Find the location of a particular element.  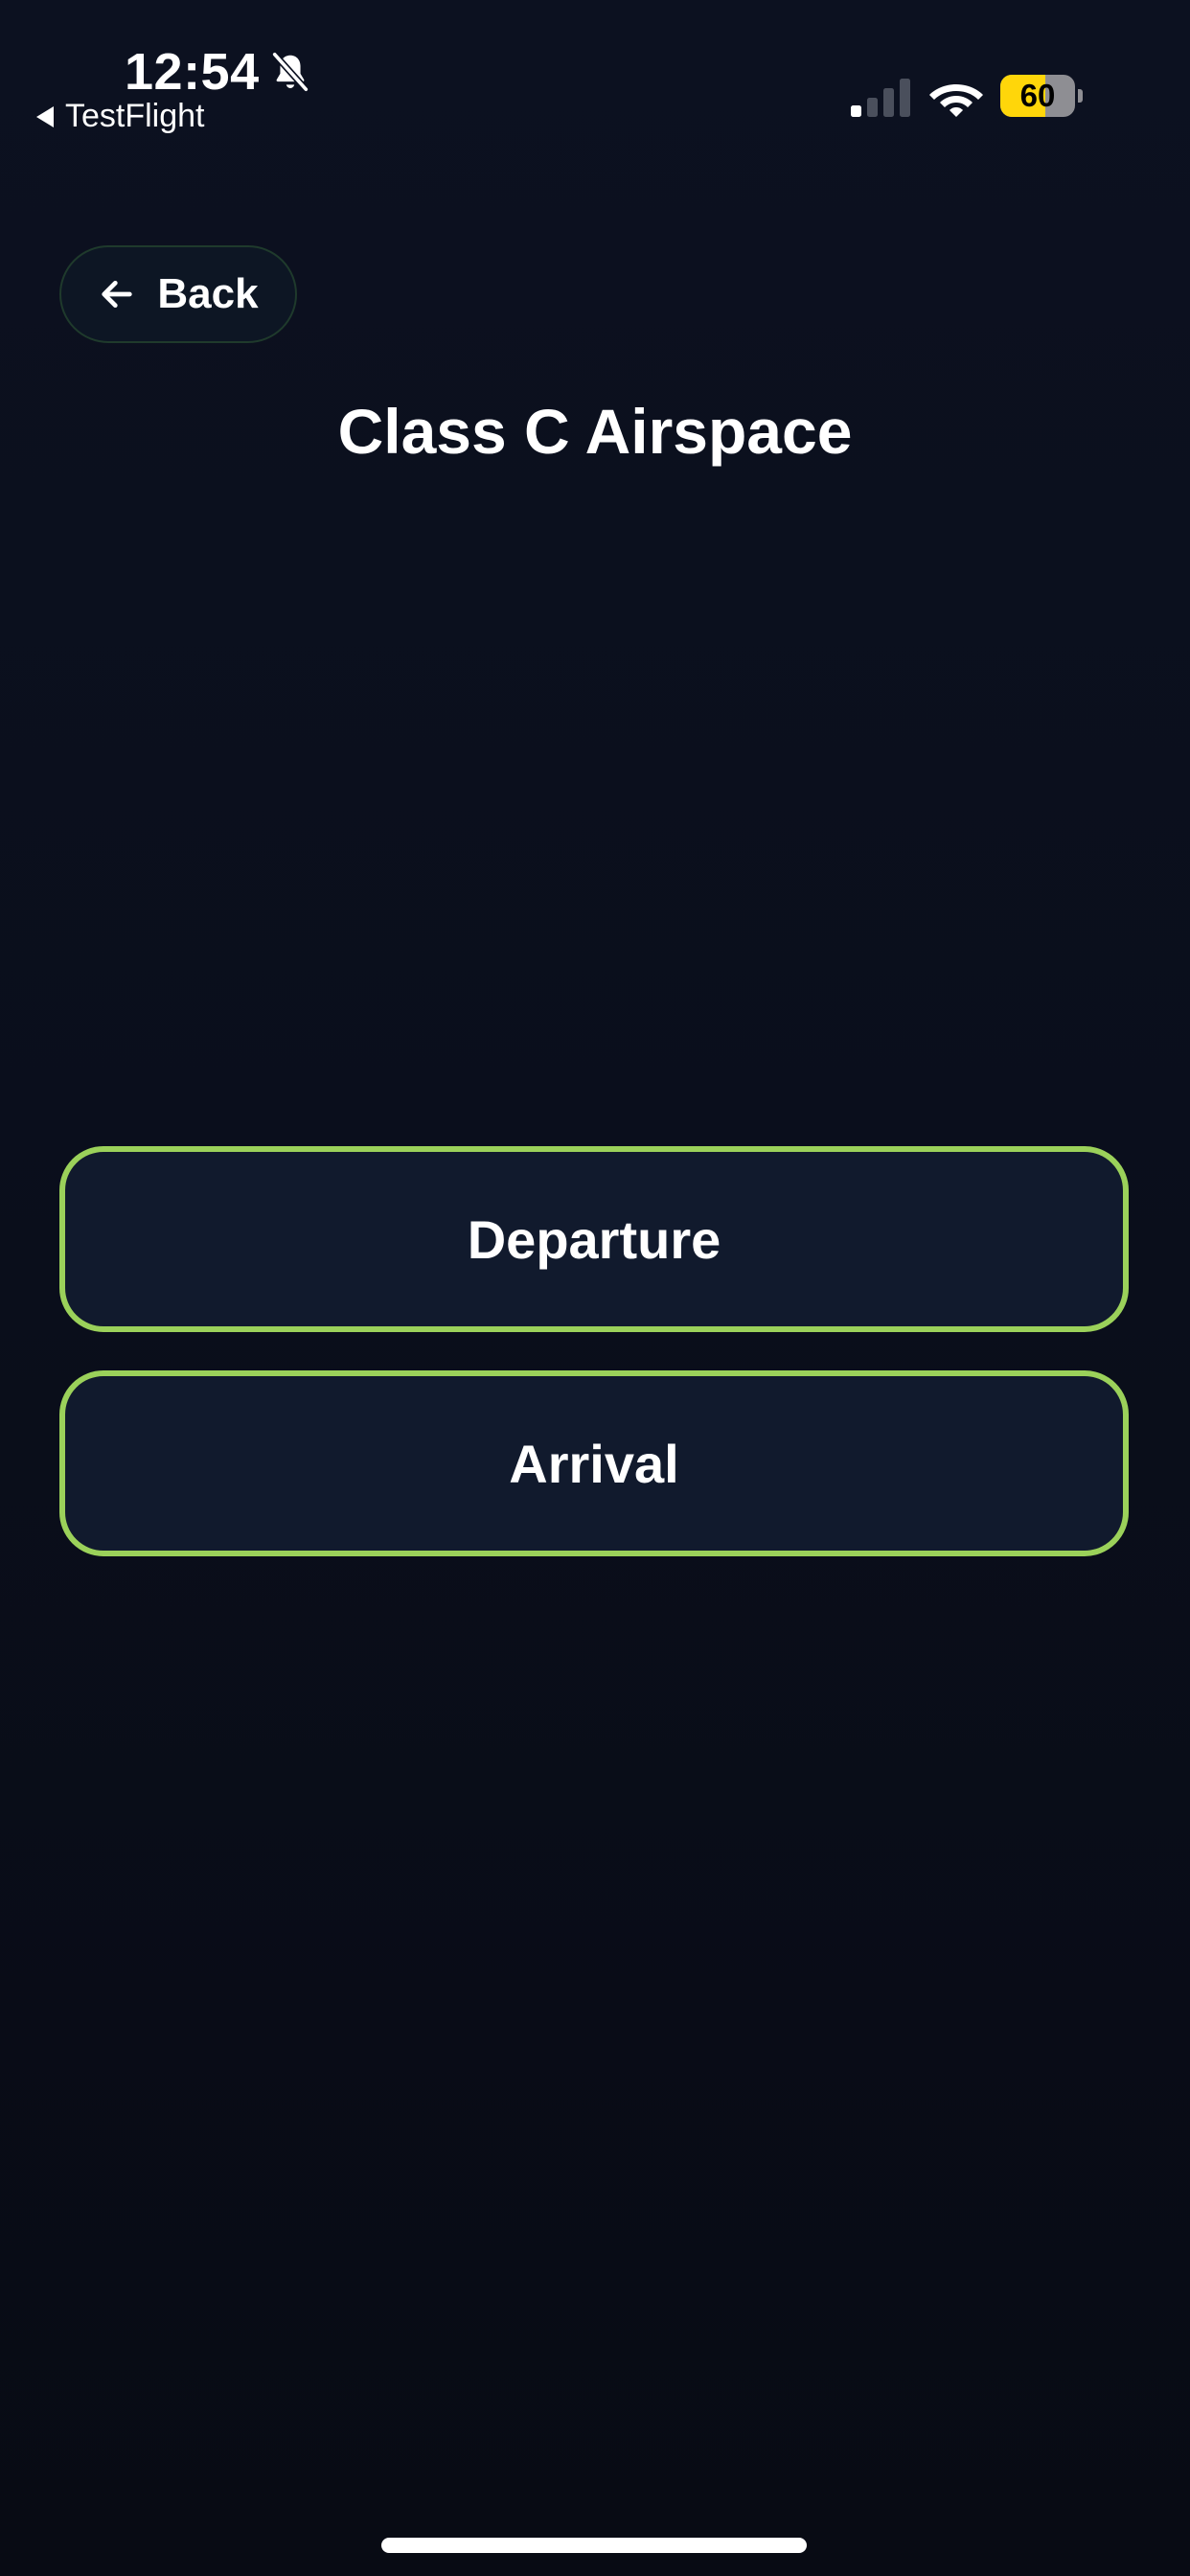

battery-percent: 60 is located at coordinates (1038, 95).